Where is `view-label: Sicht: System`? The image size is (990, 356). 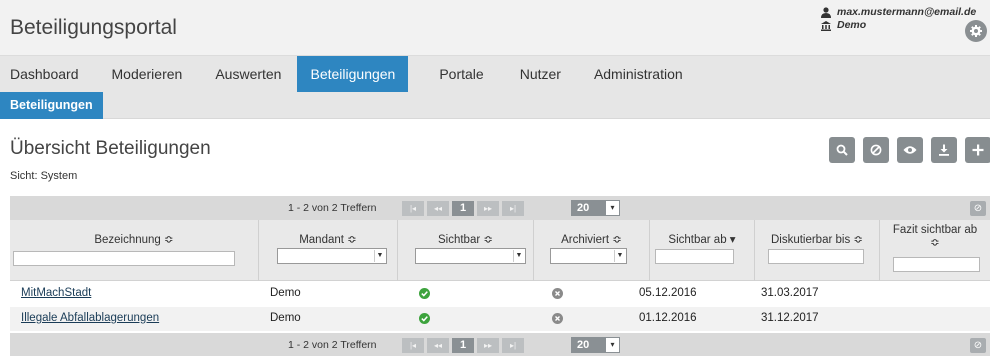
view-label: Sicht: System is located at coordinates (44, 176).